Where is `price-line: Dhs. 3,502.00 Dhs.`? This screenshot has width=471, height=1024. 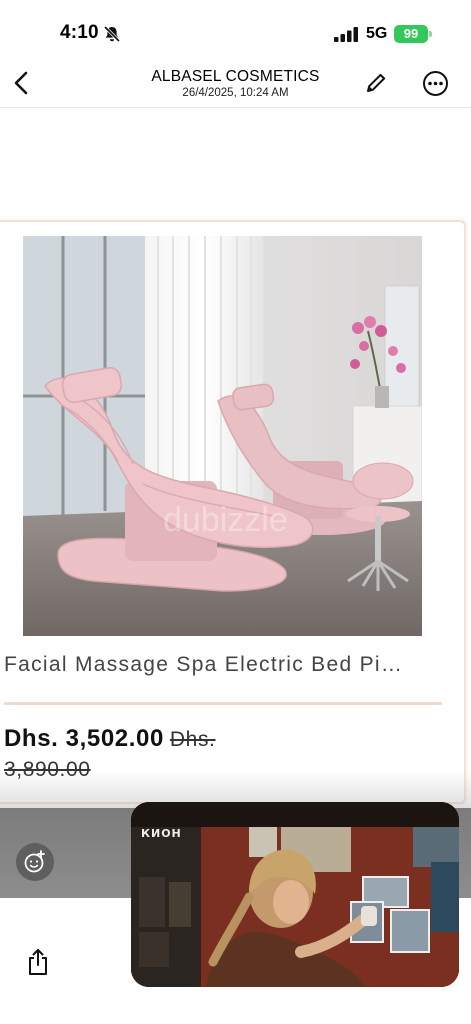 price-line: Dhs. 3,502.00 Dhs. is located at coordinates (110, 739).